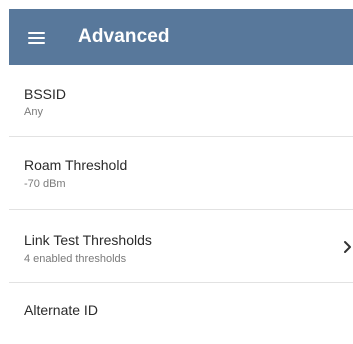 Image resolution: width=353 pixels, height=344 pixels. What do you see at coordinates (75, 259) in the screenshot?
I see `setting-value: 4 enabled thresholds` at bounding box center [75, 259].